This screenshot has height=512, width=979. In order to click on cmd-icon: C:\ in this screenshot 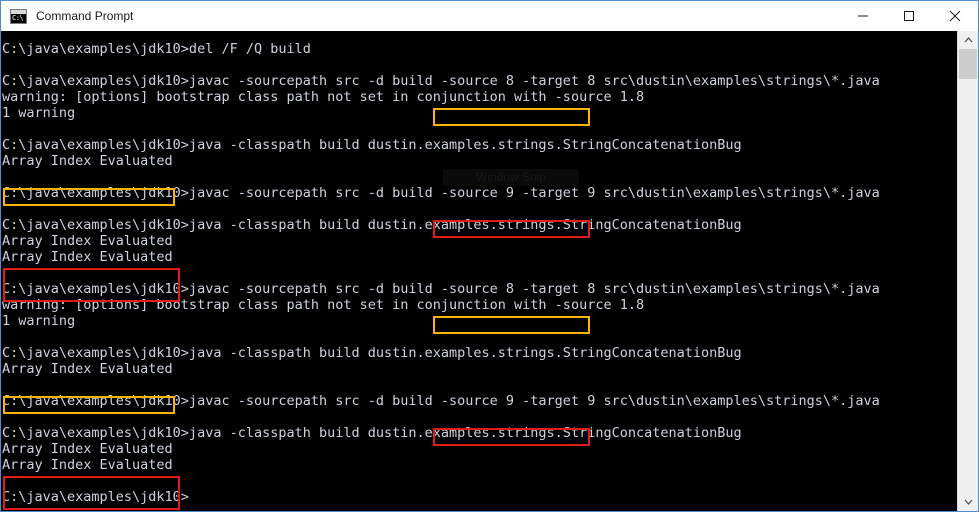, I will do `click(18, 16)`.